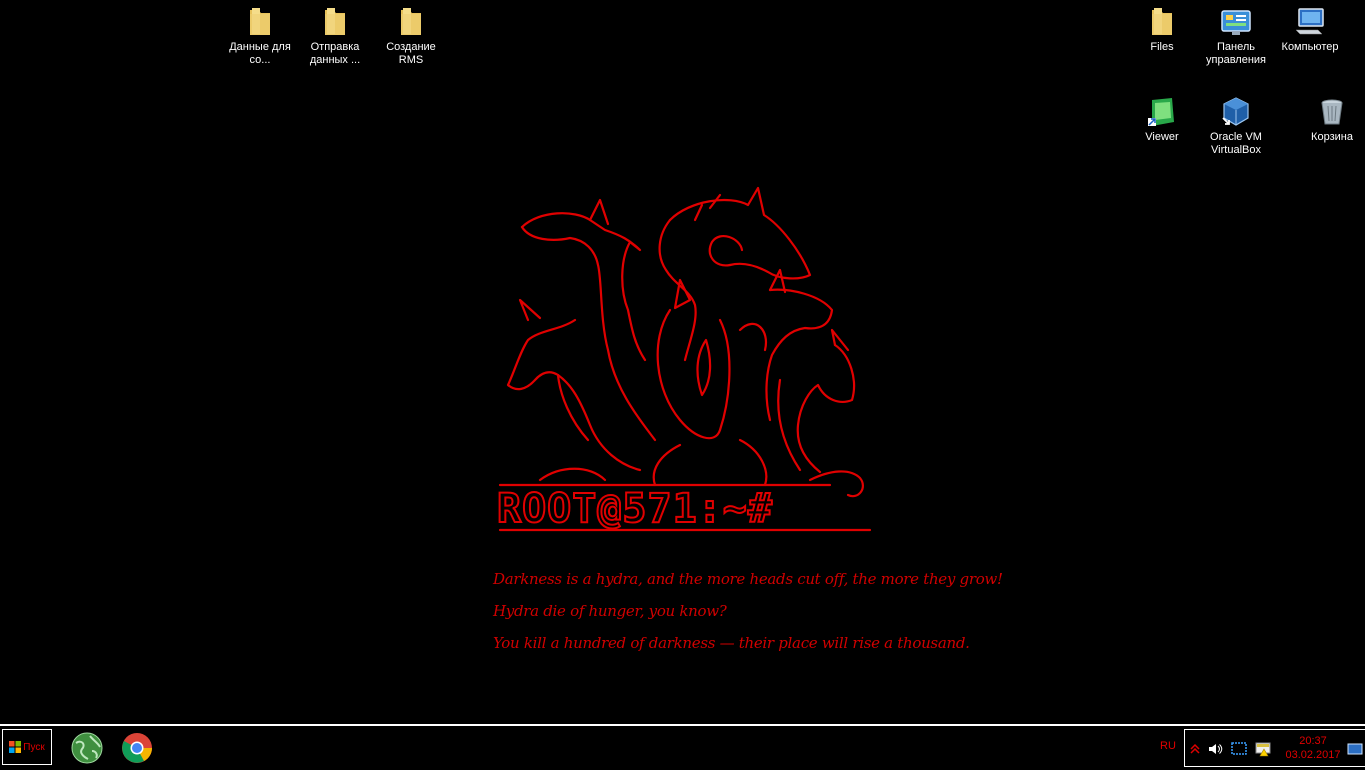  I want to click on desktop-icon-viewer: Viewer, so click(1162, 117).